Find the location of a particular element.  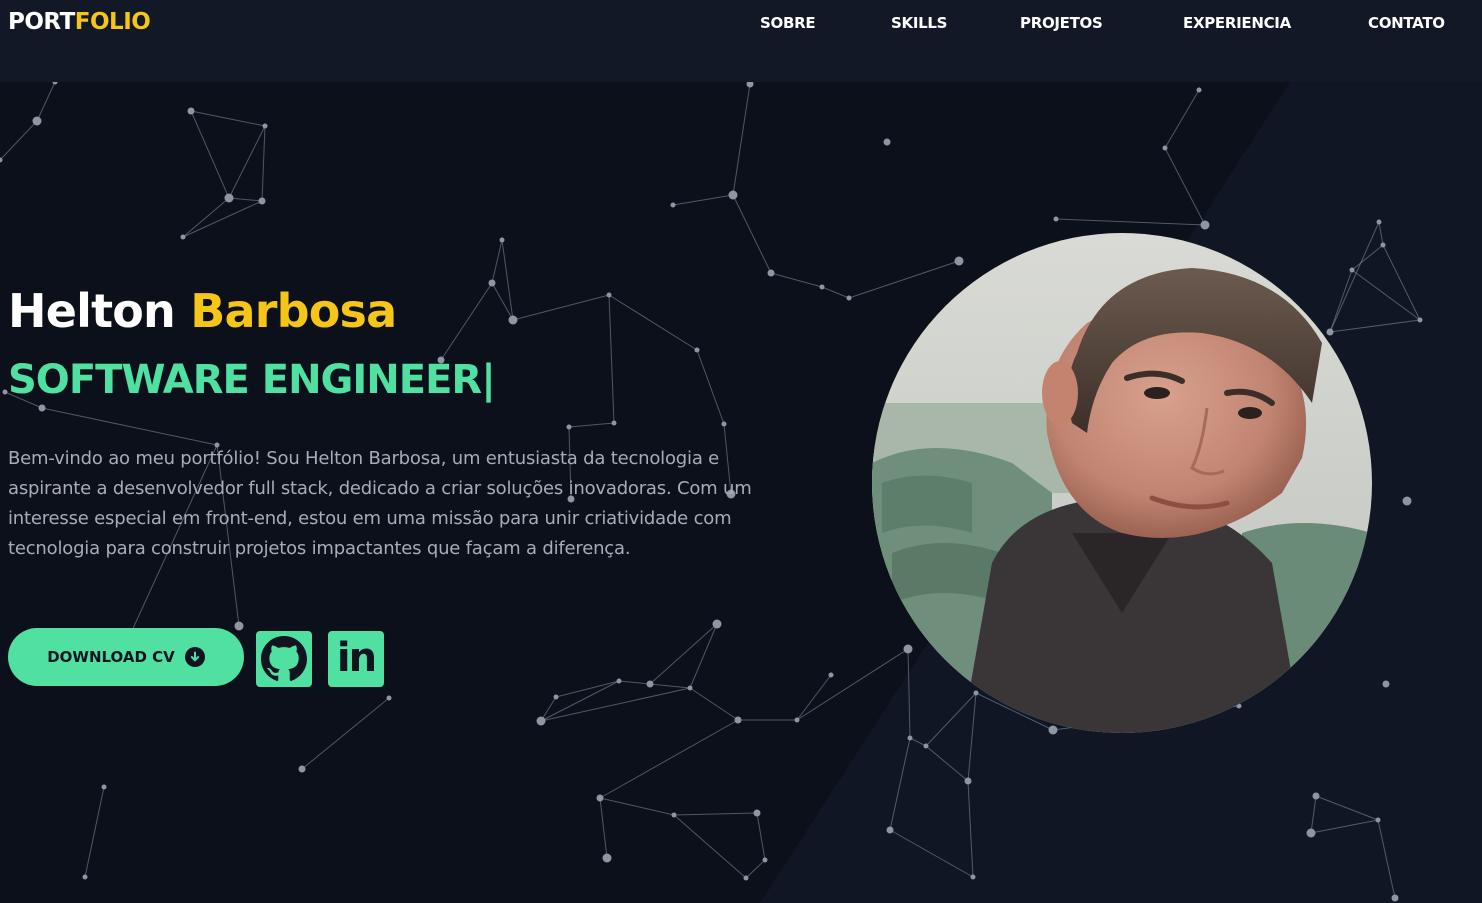

github-link is located at coordinates (284, 659).